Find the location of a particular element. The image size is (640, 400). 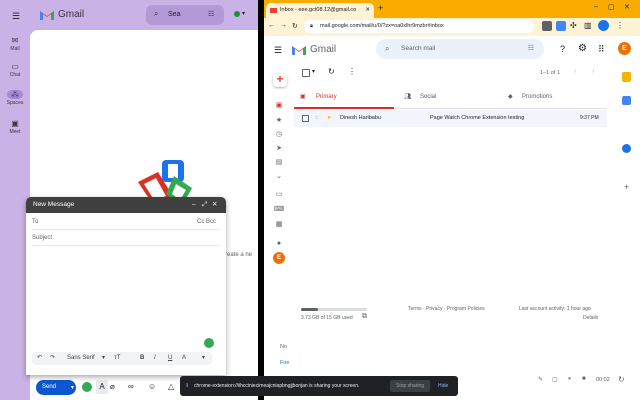

extension-badge-icon is located at coordinates (209, 343).